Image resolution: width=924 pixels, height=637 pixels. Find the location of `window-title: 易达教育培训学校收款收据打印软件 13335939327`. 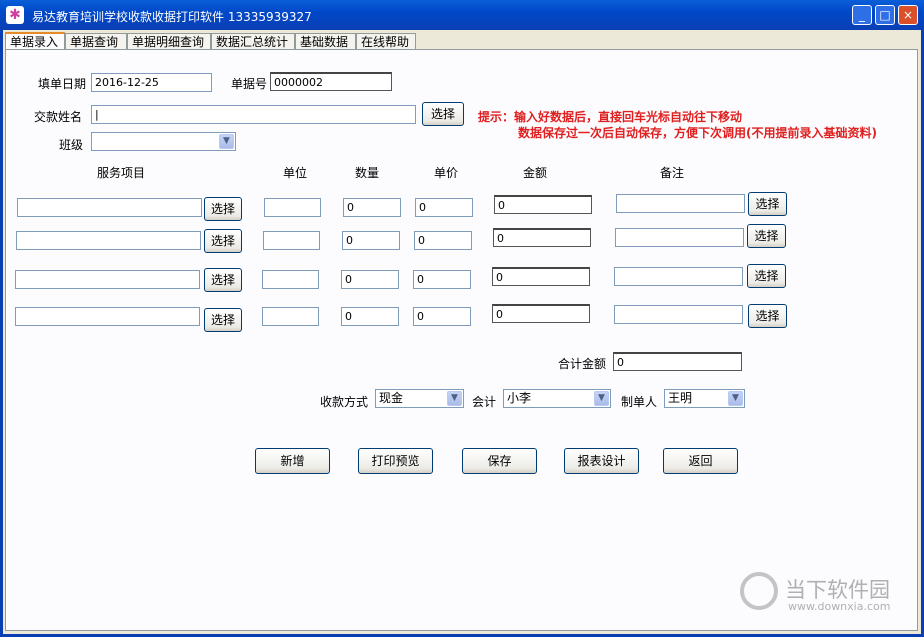

window-title: 易达教育培训学校收款收据打印软件 13335939327 is located at coordinates (172, 17).